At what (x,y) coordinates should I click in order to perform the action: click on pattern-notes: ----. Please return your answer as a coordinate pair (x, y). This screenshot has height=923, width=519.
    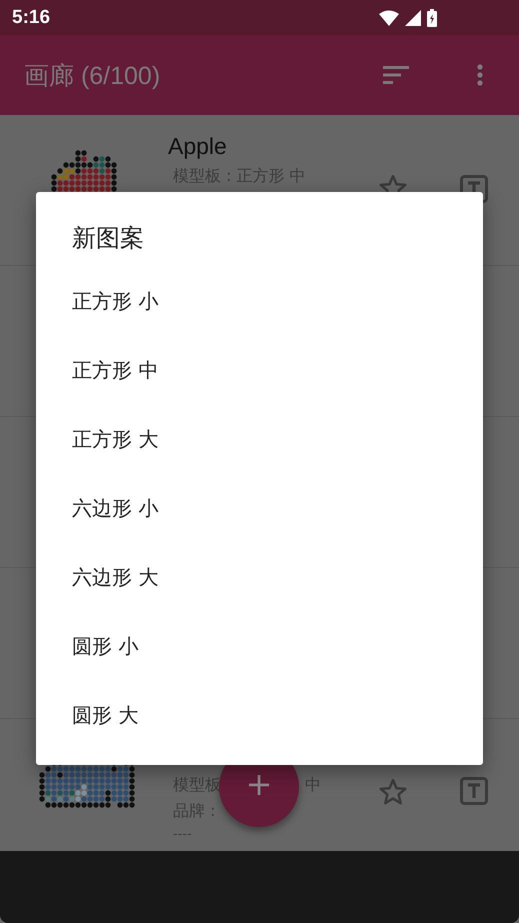
    Looking at the image, I should click on (182, 834).